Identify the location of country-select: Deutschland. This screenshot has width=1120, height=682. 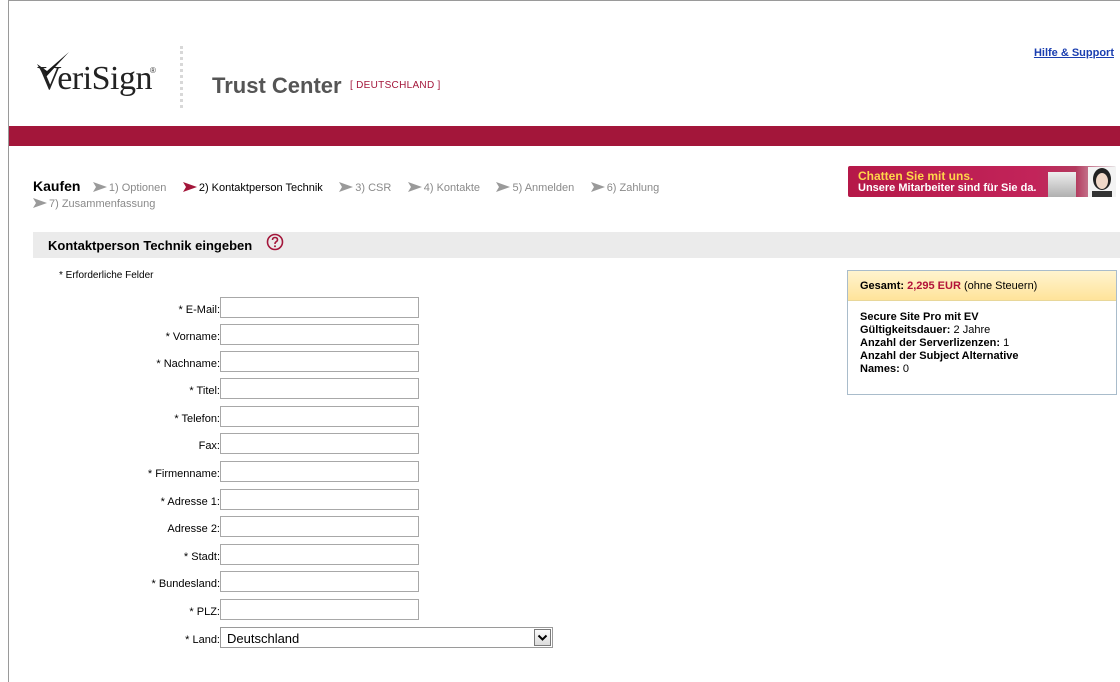
(386, 637).